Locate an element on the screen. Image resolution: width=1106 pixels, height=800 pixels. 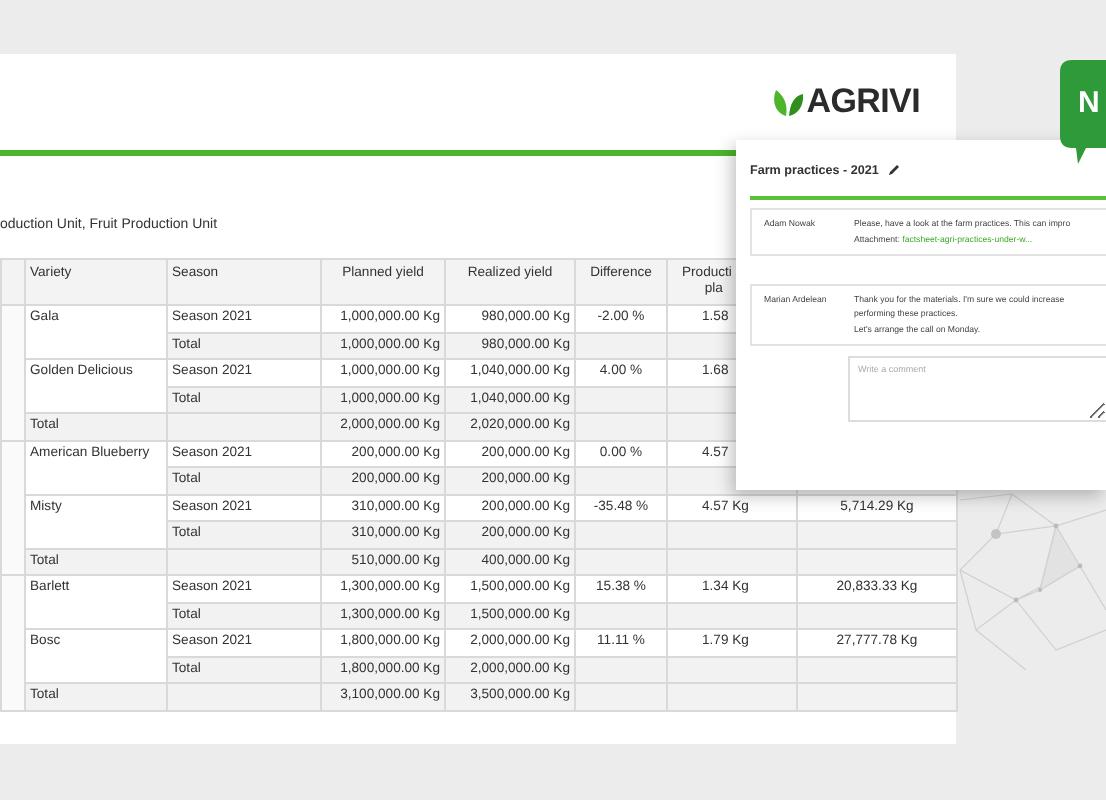
pencil-icon is located at coordinates (894, 170).